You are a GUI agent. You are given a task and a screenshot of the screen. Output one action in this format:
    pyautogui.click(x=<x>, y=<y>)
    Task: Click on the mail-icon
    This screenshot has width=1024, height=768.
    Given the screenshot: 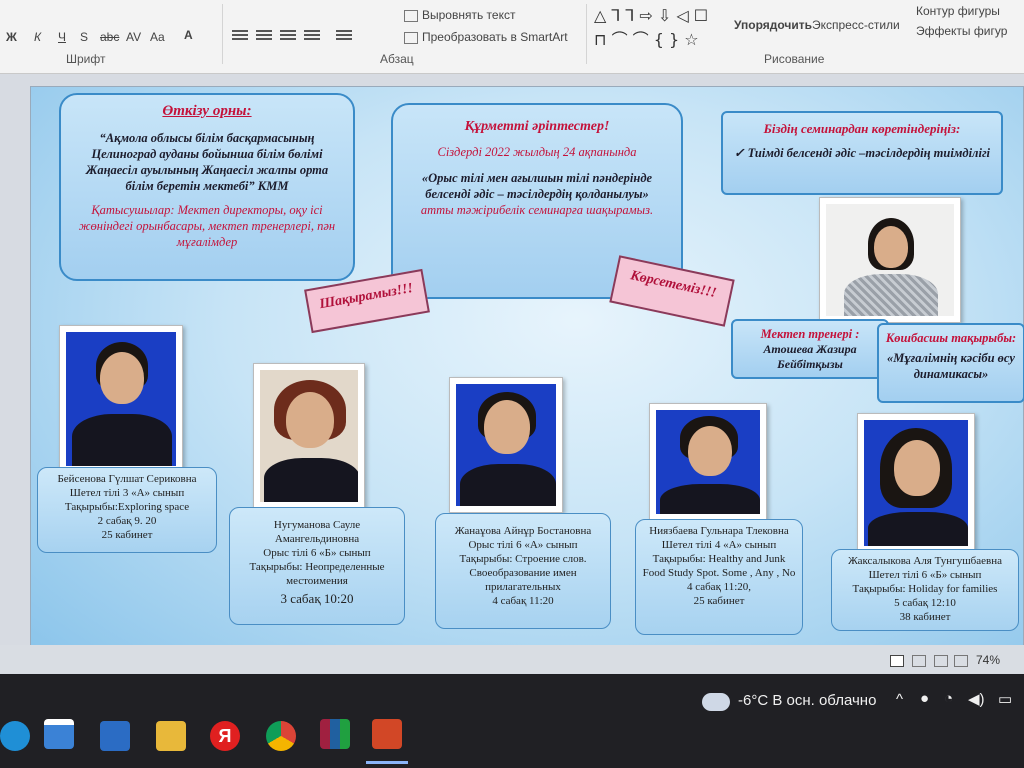 What is the action you would take?
    pyautogui.click(x=115, y=736)
    